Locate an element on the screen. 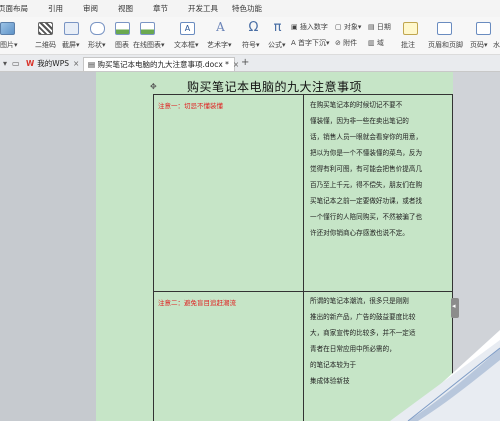  new-tab-icon: + is located at coordinates (245, 62).